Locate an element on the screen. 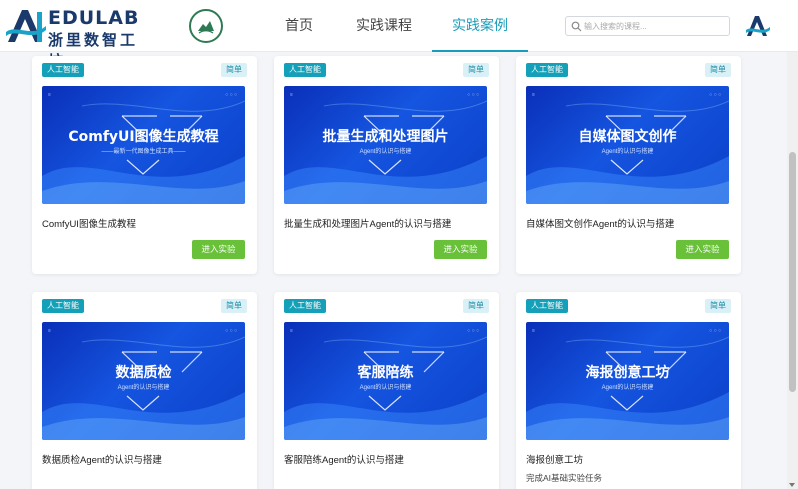  nav-home: 首页 is located at coordinates (299, 26).